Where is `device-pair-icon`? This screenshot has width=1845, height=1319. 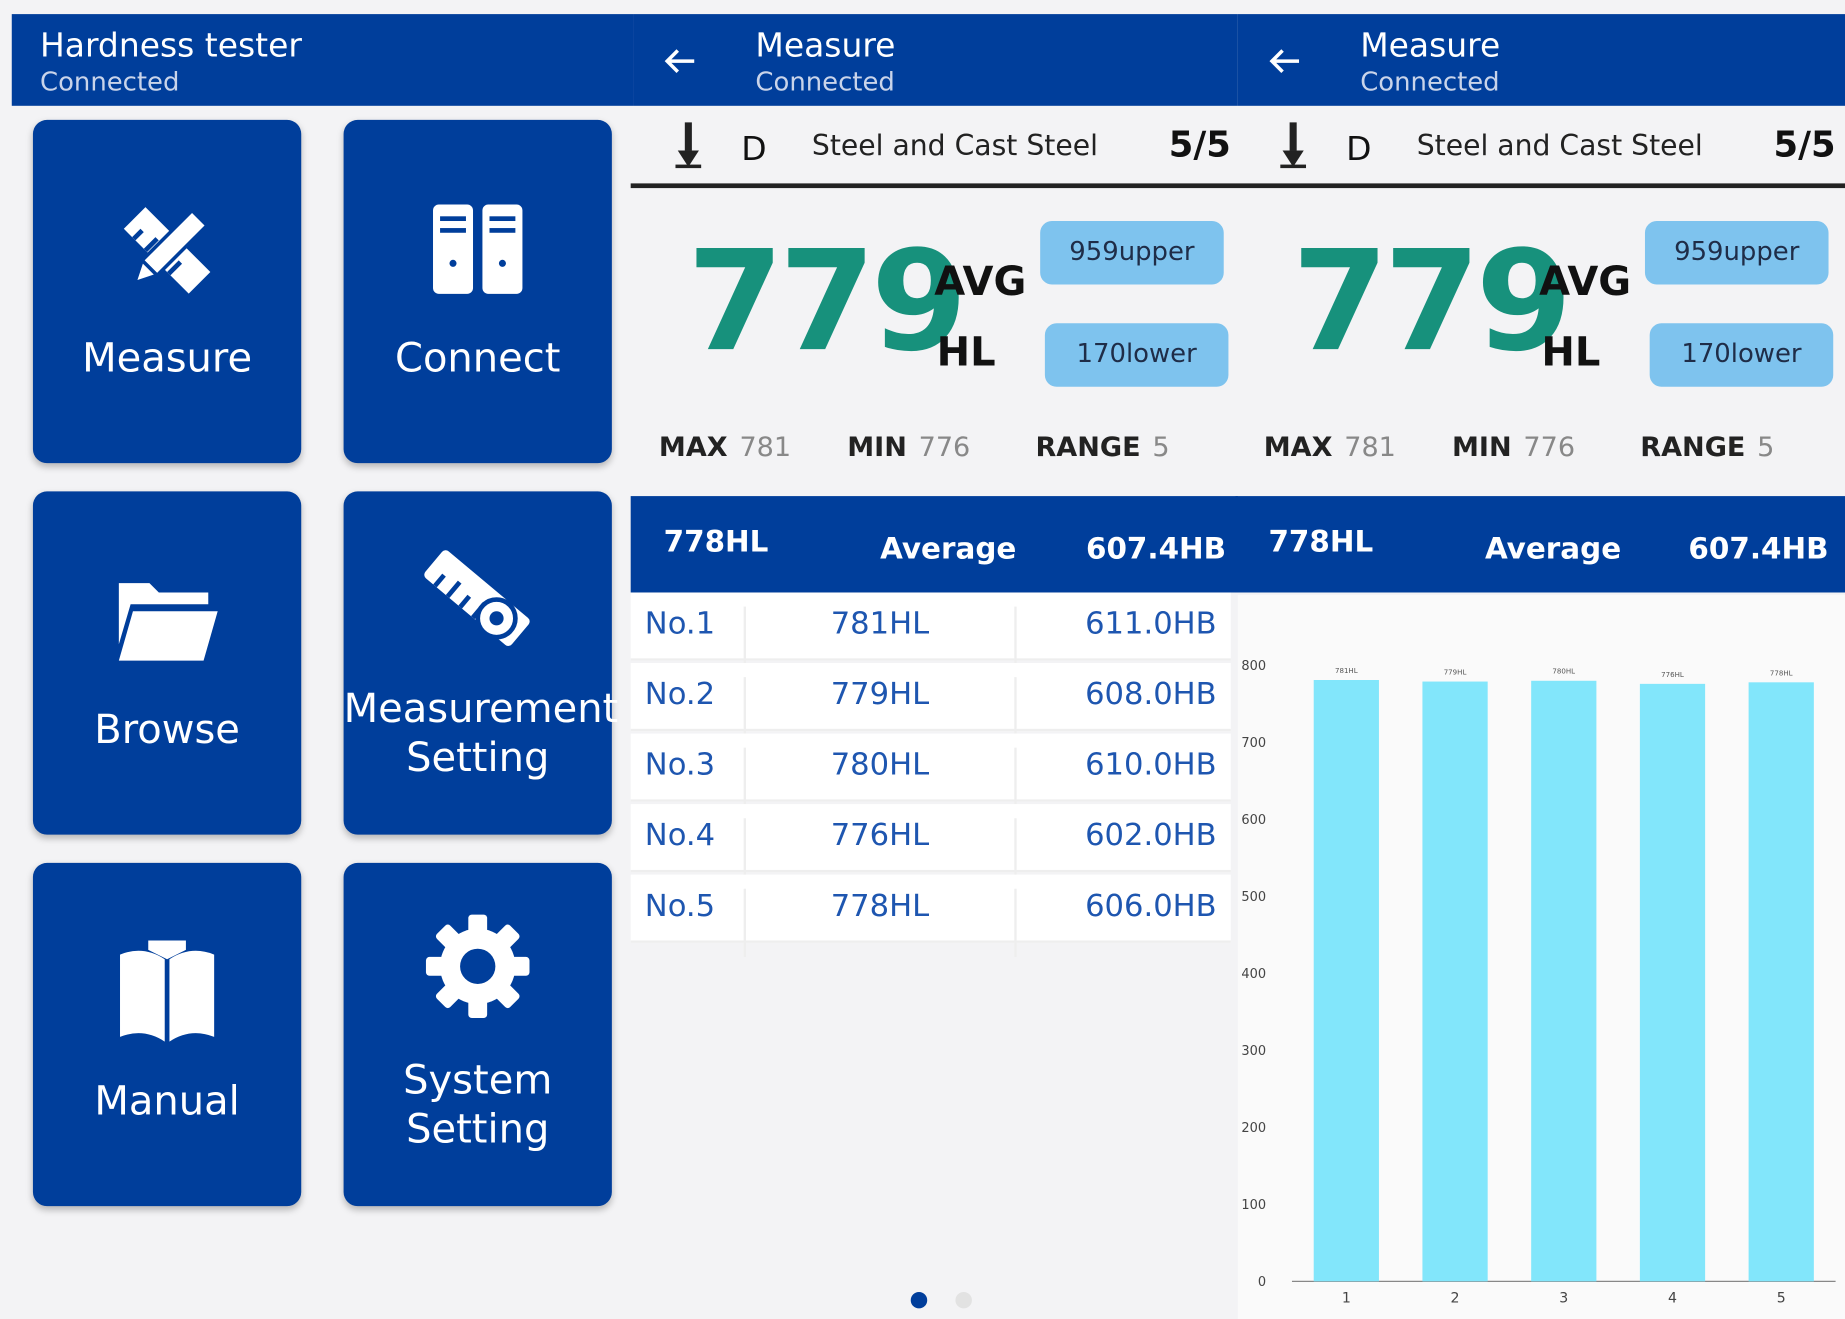 device-pair-icon is located at coordinates (478, 249).